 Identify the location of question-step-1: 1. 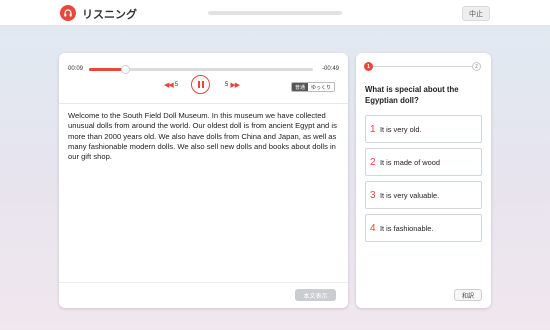
(368, 66).